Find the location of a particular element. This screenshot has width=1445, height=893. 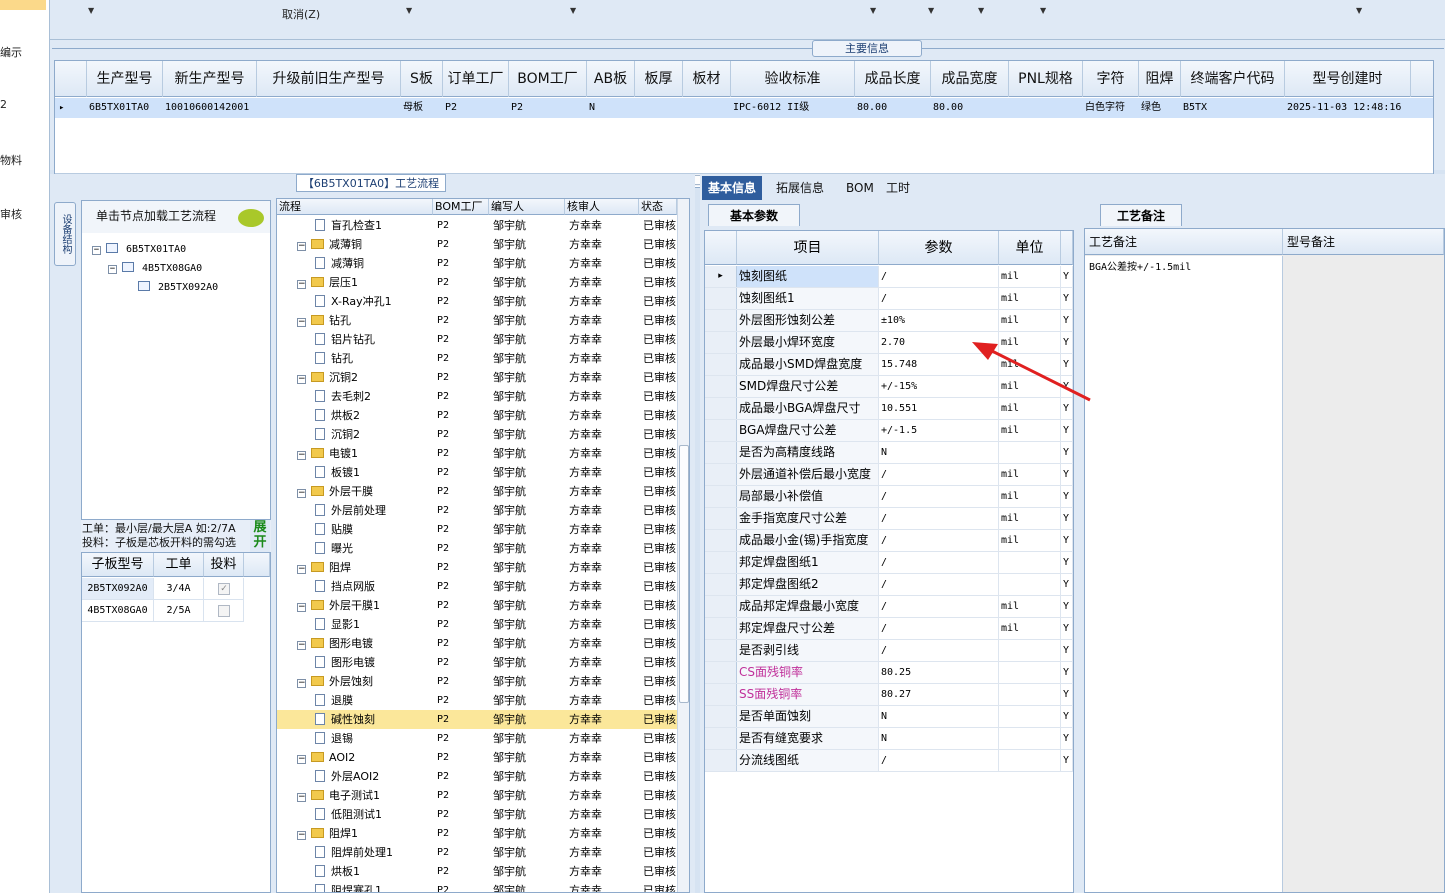

table-row: 分流线图纸 / Y is located at coordinates (889, 761).